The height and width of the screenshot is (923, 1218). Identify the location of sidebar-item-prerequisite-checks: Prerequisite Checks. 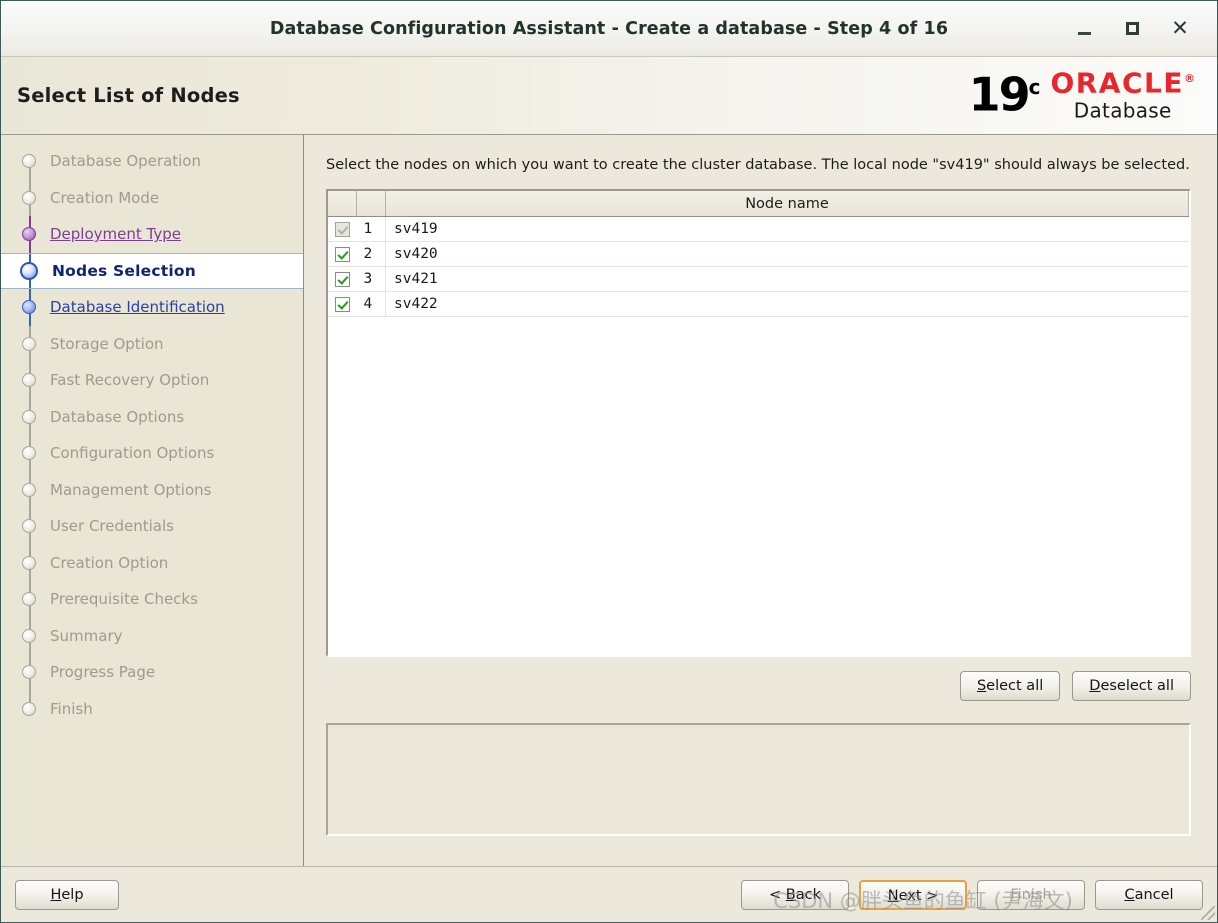
(152, 599).